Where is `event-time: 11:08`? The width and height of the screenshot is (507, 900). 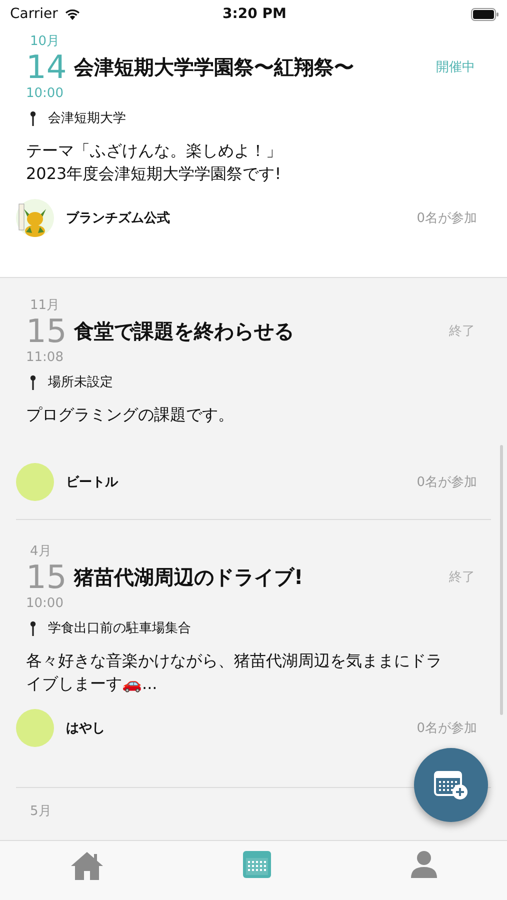 event-time: 11:08 is located at coordinates (45, 357).